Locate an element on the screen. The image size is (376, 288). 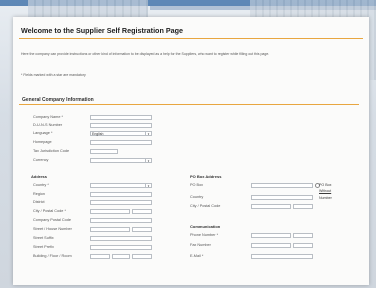
fax-number-field is located at coordinates (271, 245).